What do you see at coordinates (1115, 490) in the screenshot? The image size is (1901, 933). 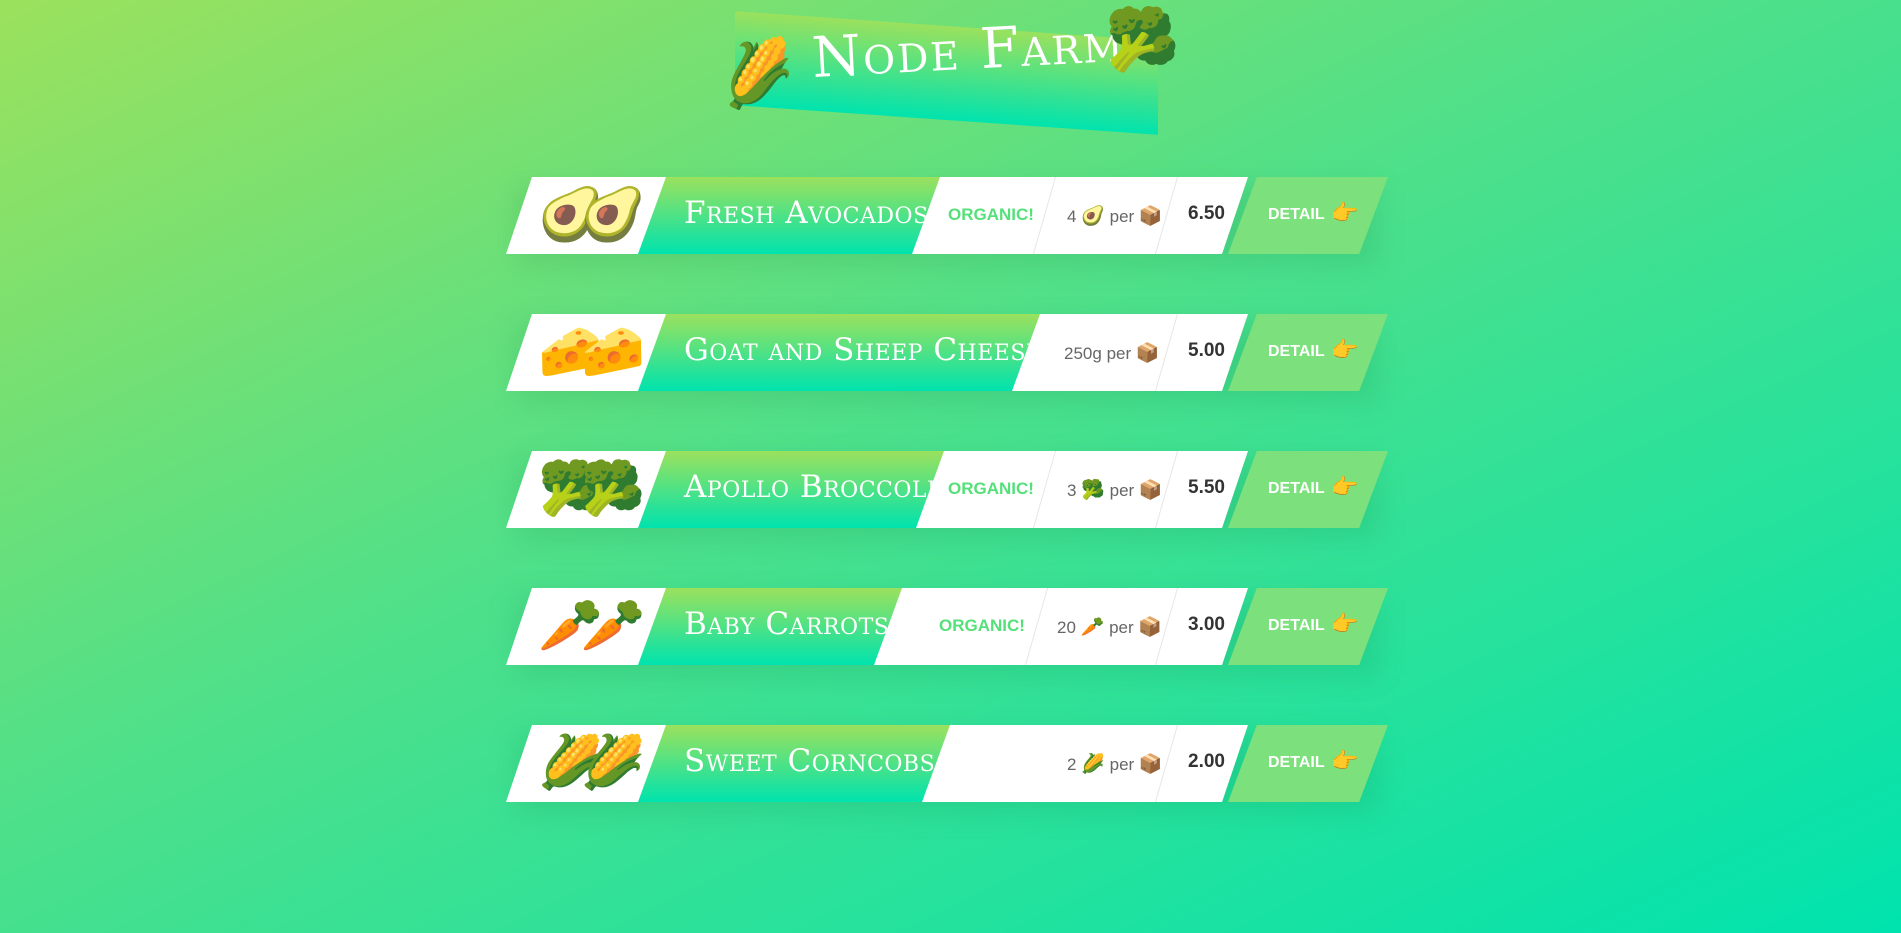 I see `product-quantity: 3 🥦 per 📦` at bounding box center [1115, 490].